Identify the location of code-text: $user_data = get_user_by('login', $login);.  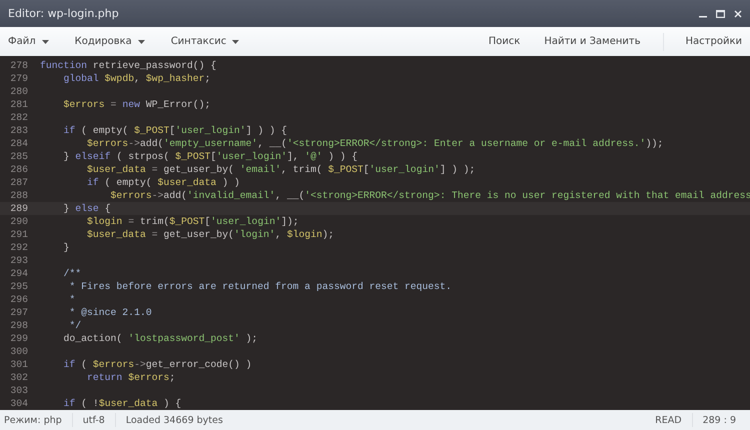
(210, 234).